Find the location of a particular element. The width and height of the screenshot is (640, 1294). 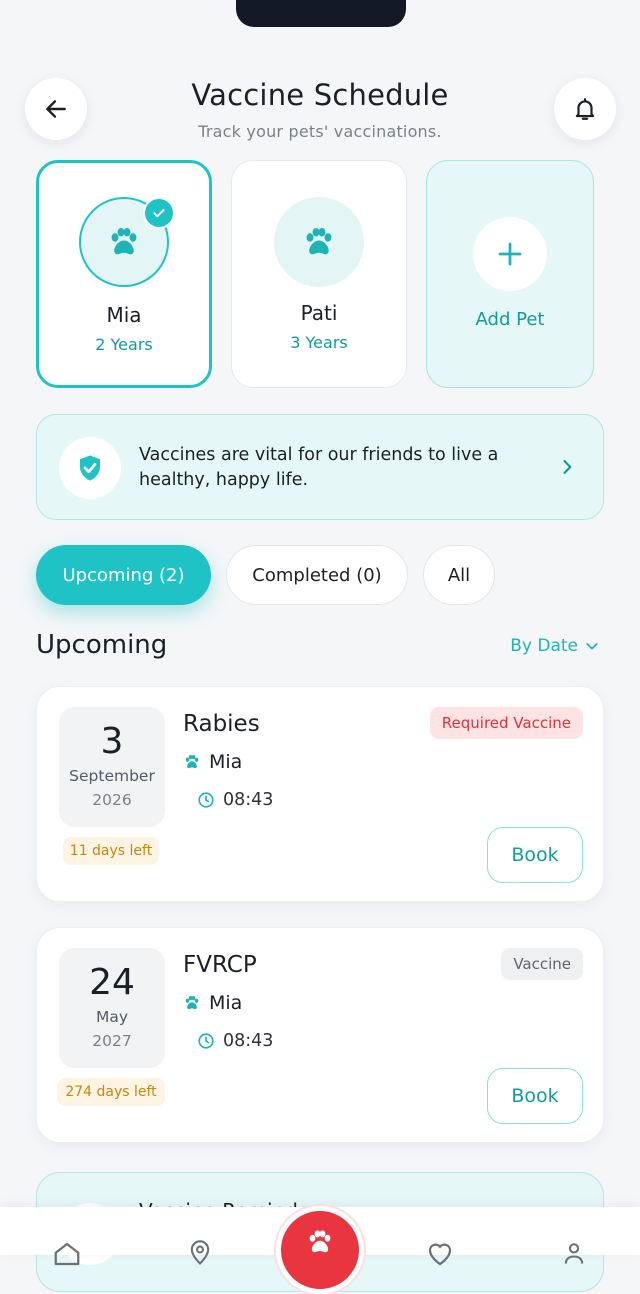

date-day: 24 is located at coordinates (112, 982).